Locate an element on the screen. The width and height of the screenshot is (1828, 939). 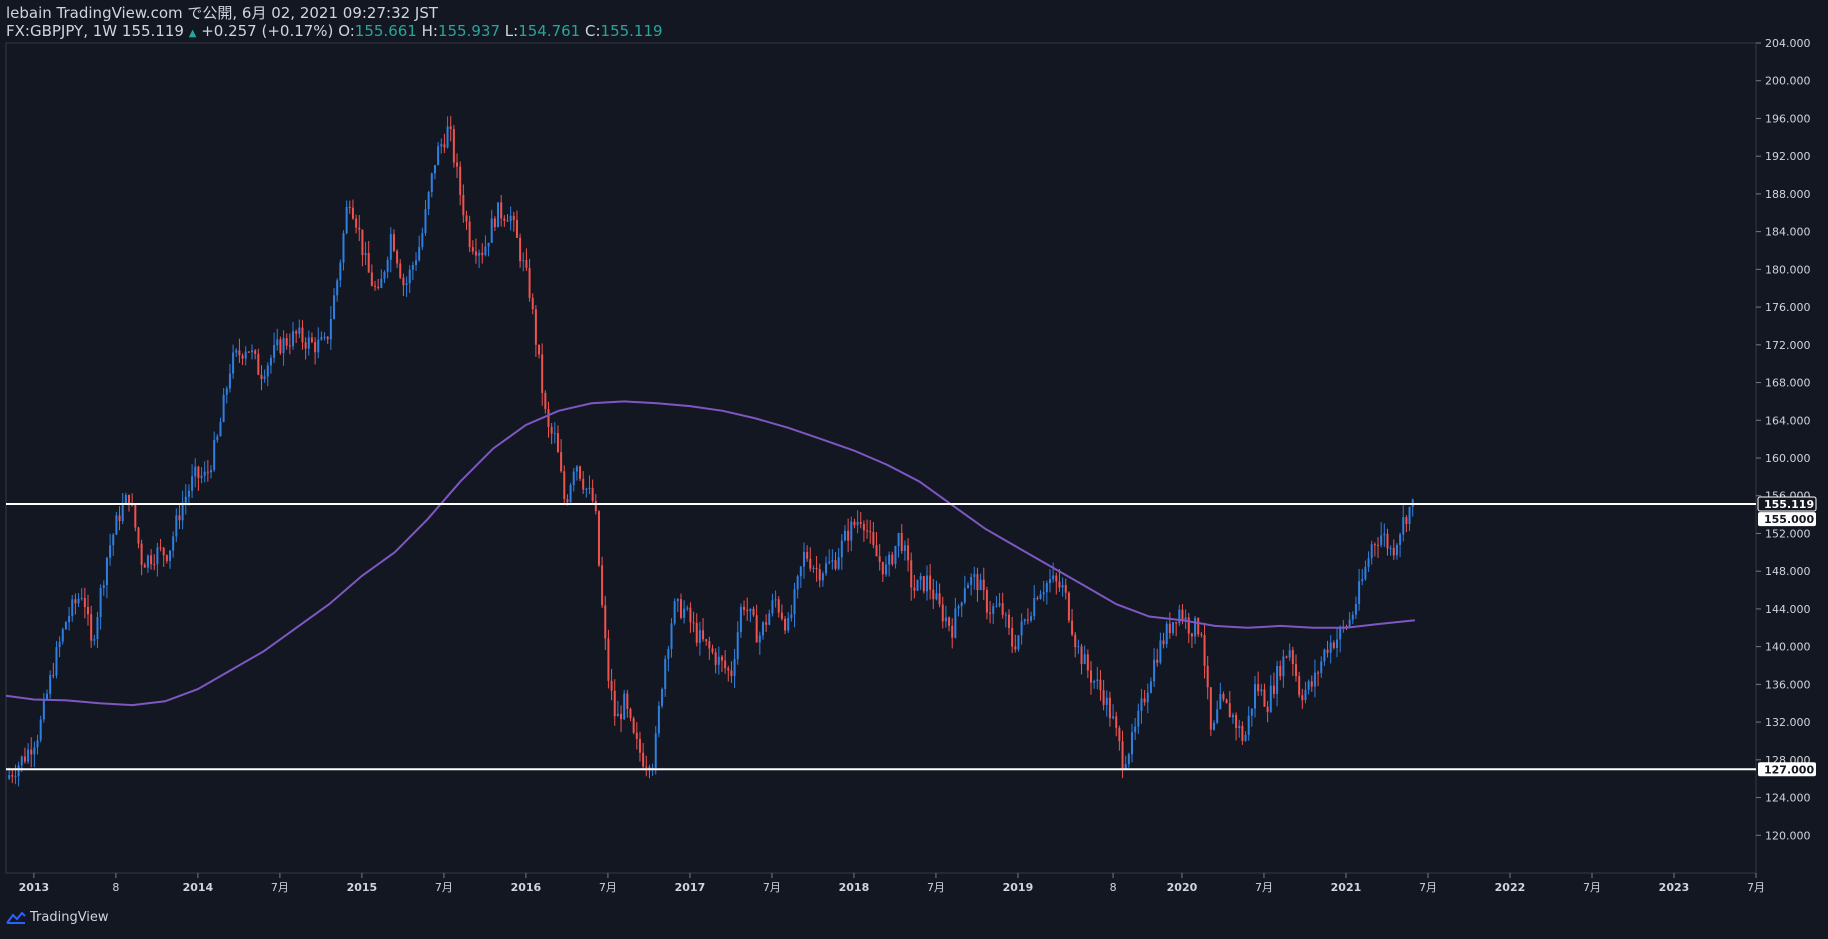
y-tick-label: 148.000 is located at coordinates (1788, 571).